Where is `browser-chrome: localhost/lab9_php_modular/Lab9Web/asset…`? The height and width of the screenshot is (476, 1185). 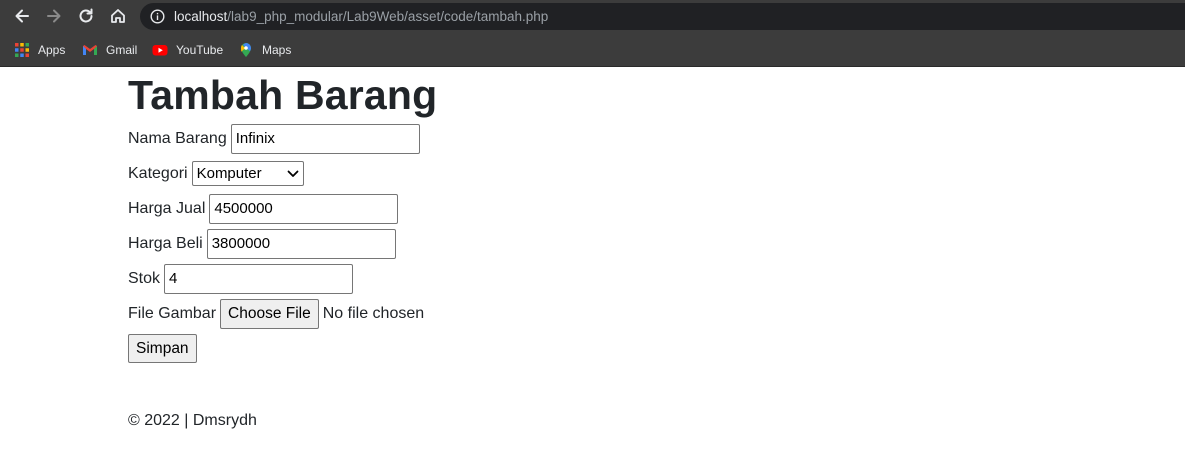 browser-chrome: localhost/lab9_php_modular/Lab9Web/asset… is located at coordinates (592, 33).